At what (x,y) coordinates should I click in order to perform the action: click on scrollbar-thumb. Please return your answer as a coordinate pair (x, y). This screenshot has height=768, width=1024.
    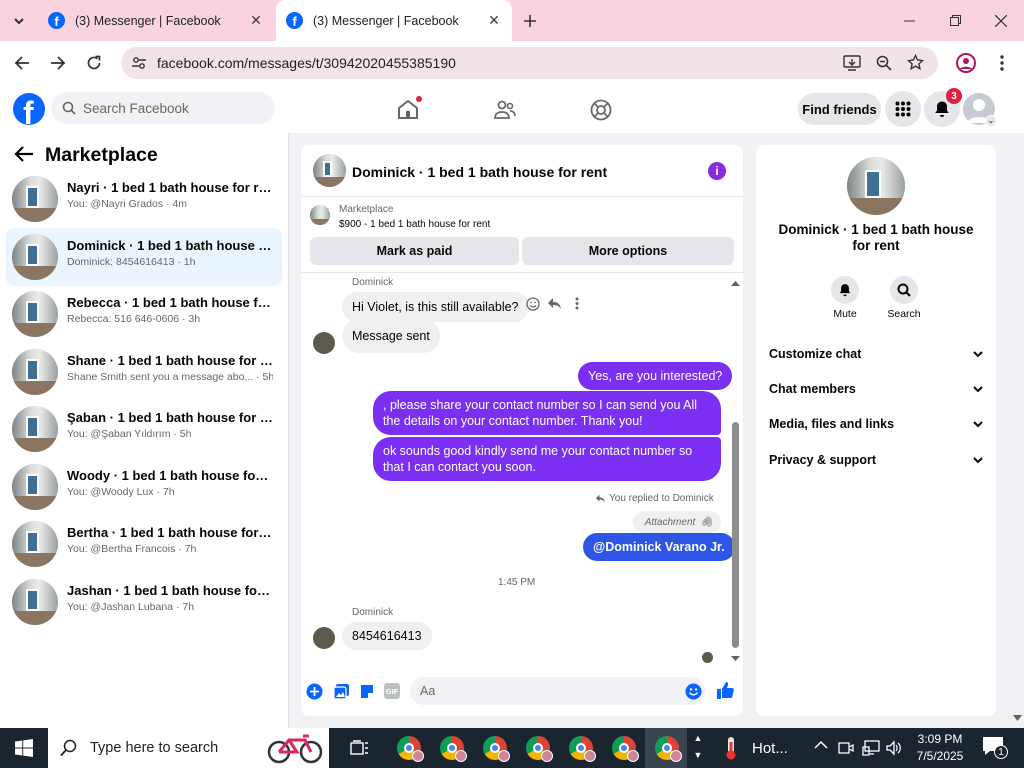
    Looking at the image, I should click on (735, 535).